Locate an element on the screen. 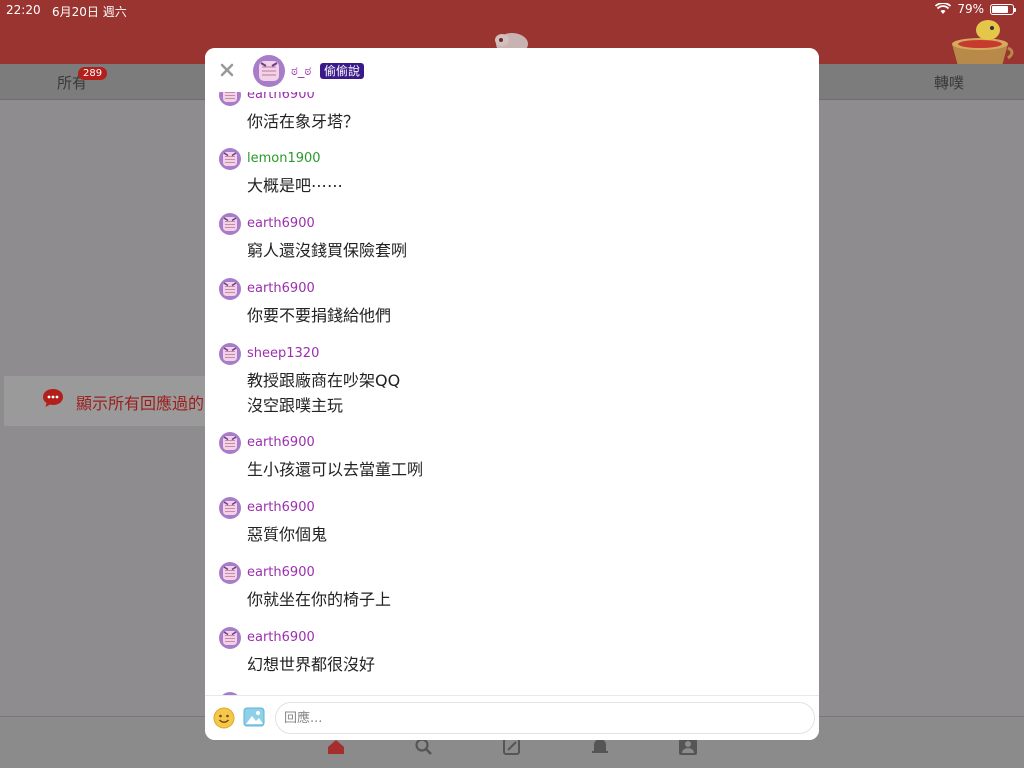  response-text: 你就坐在你的椅子上 is located at coordinates (319, 599).